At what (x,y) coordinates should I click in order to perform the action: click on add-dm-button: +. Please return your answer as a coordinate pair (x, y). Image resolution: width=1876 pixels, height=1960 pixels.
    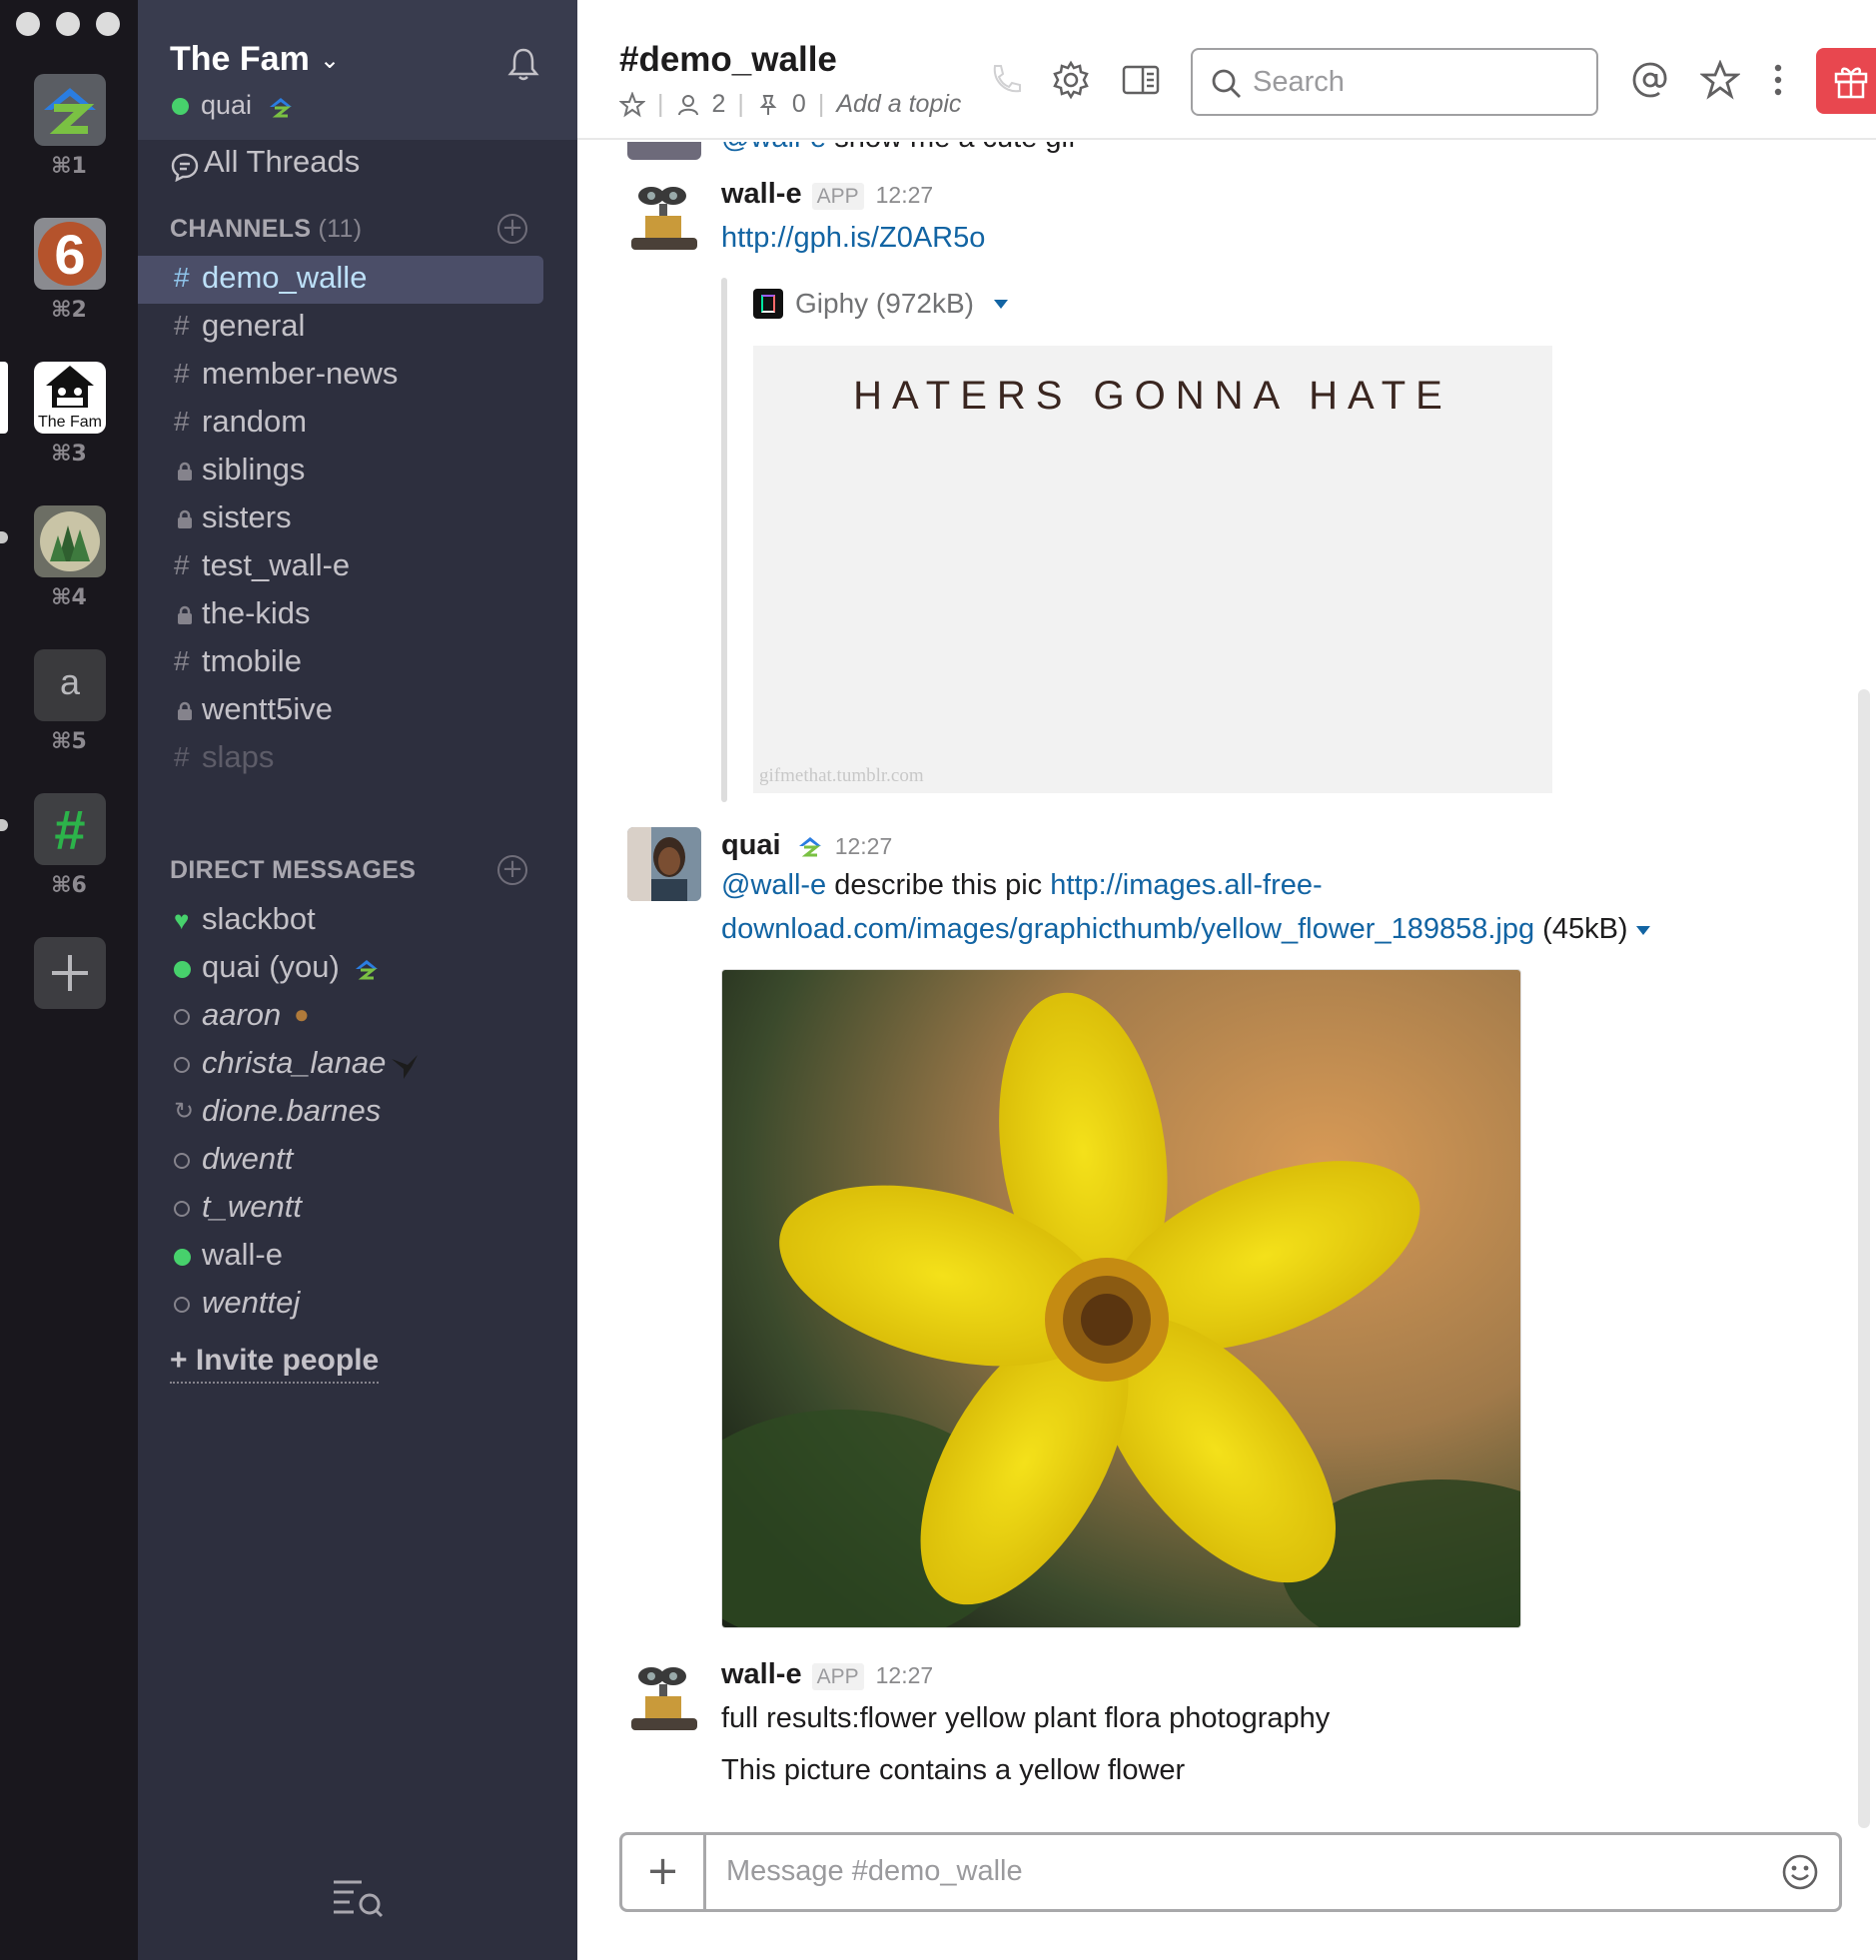
    Looking at the image, I should click on (512, 870).